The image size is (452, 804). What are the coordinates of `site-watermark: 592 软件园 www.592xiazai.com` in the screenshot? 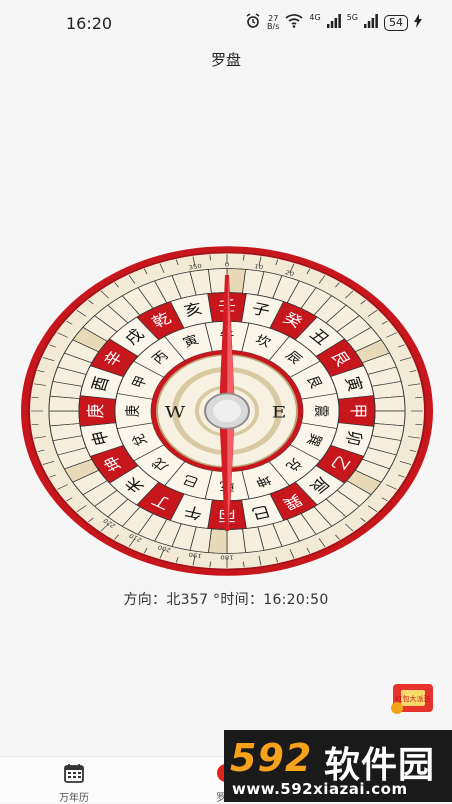 It's located at (338, 766).